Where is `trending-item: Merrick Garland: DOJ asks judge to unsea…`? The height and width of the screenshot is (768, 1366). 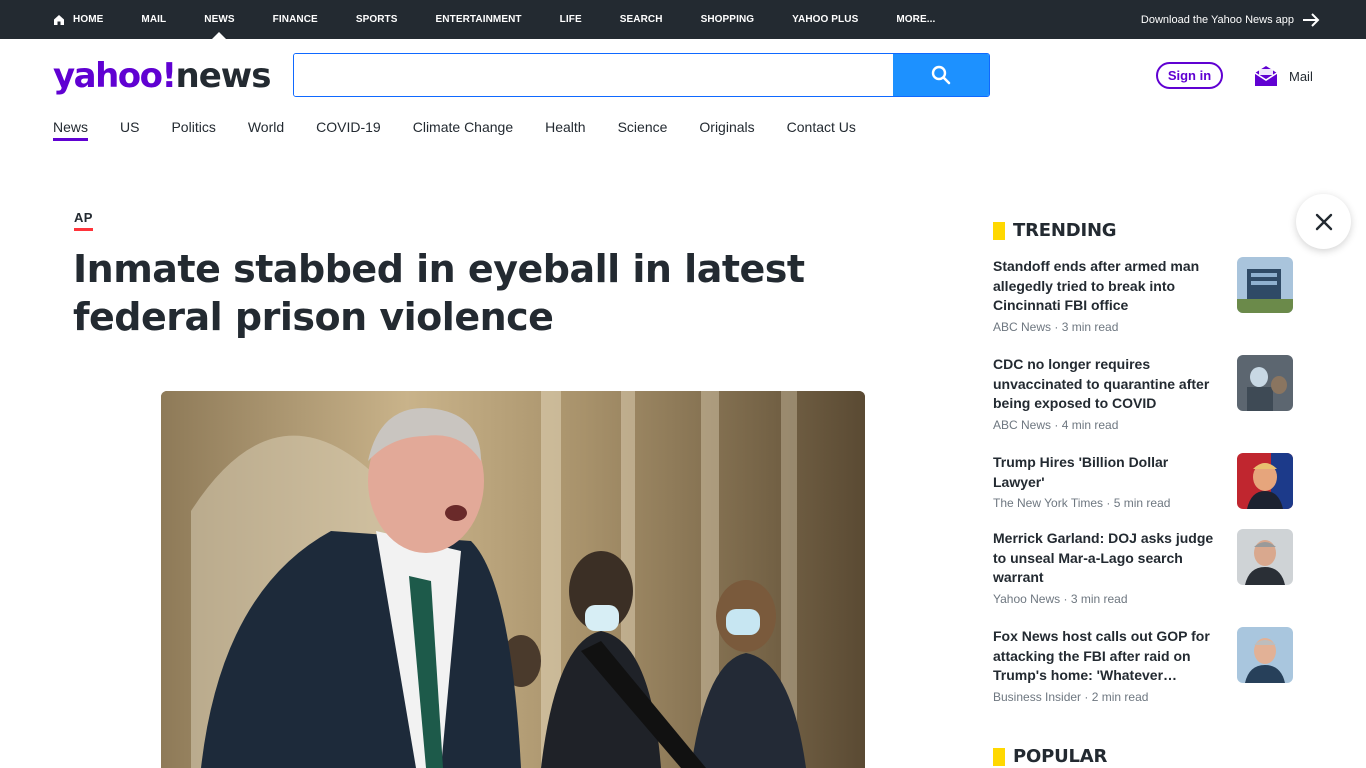 trending-item: Merrick Garland: DOJ asks judge to unsea… is located at coordinates (1143, 567).